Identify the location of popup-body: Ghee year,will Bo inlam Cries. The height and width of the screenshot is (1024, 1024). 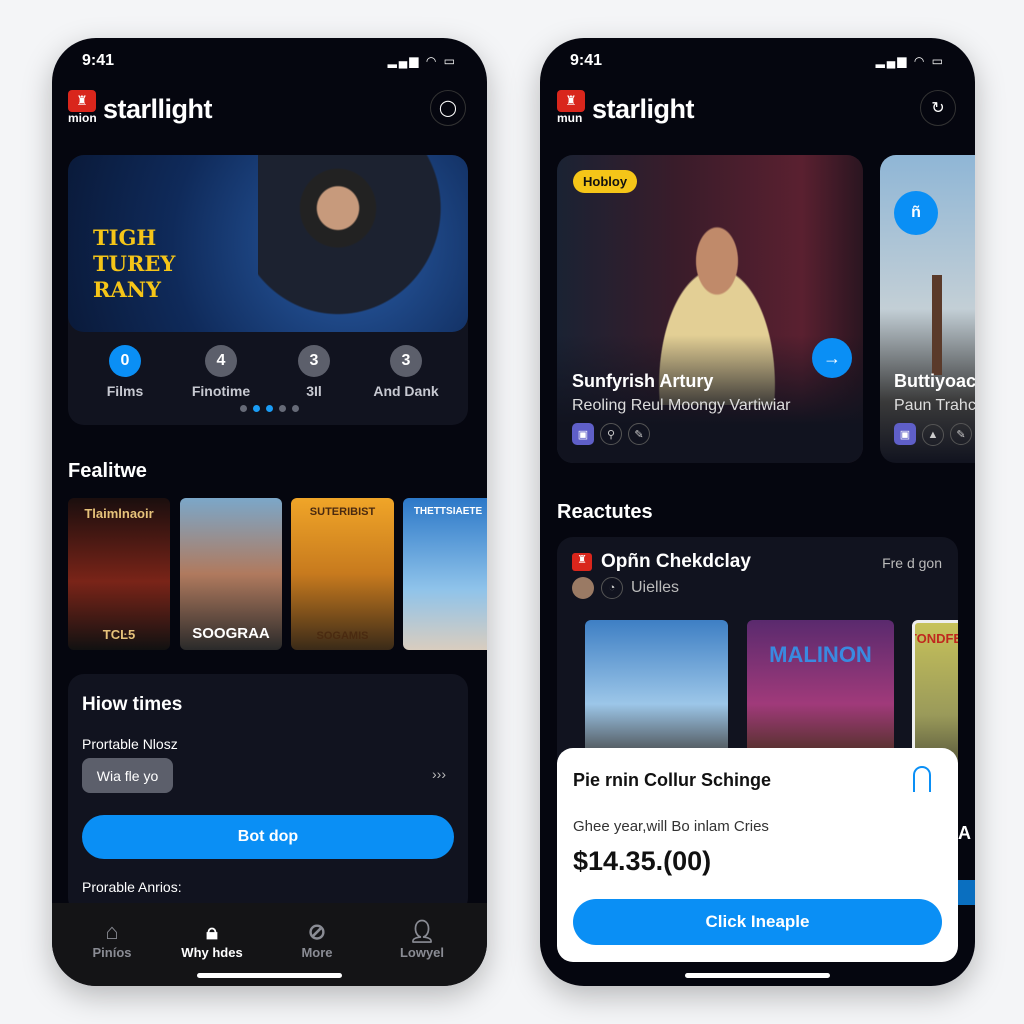
(671, 826).